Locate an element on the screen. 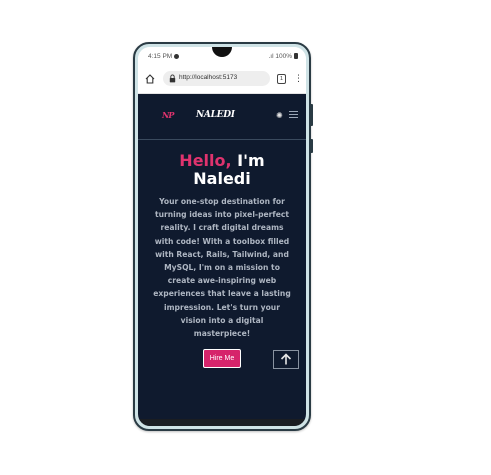 The image size is (491, 475). hero-name: Naledi is located at coordinates (222, 178).